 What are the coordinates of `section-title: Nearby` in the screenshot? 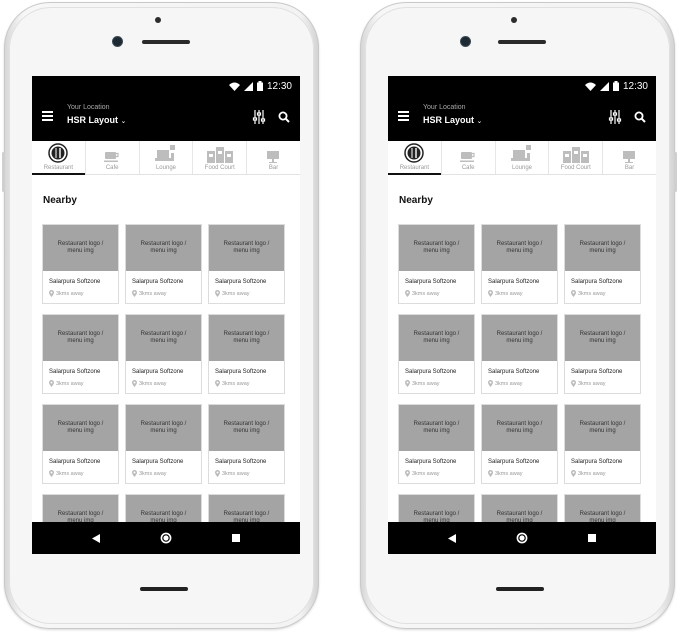 It's located at (60, 200).